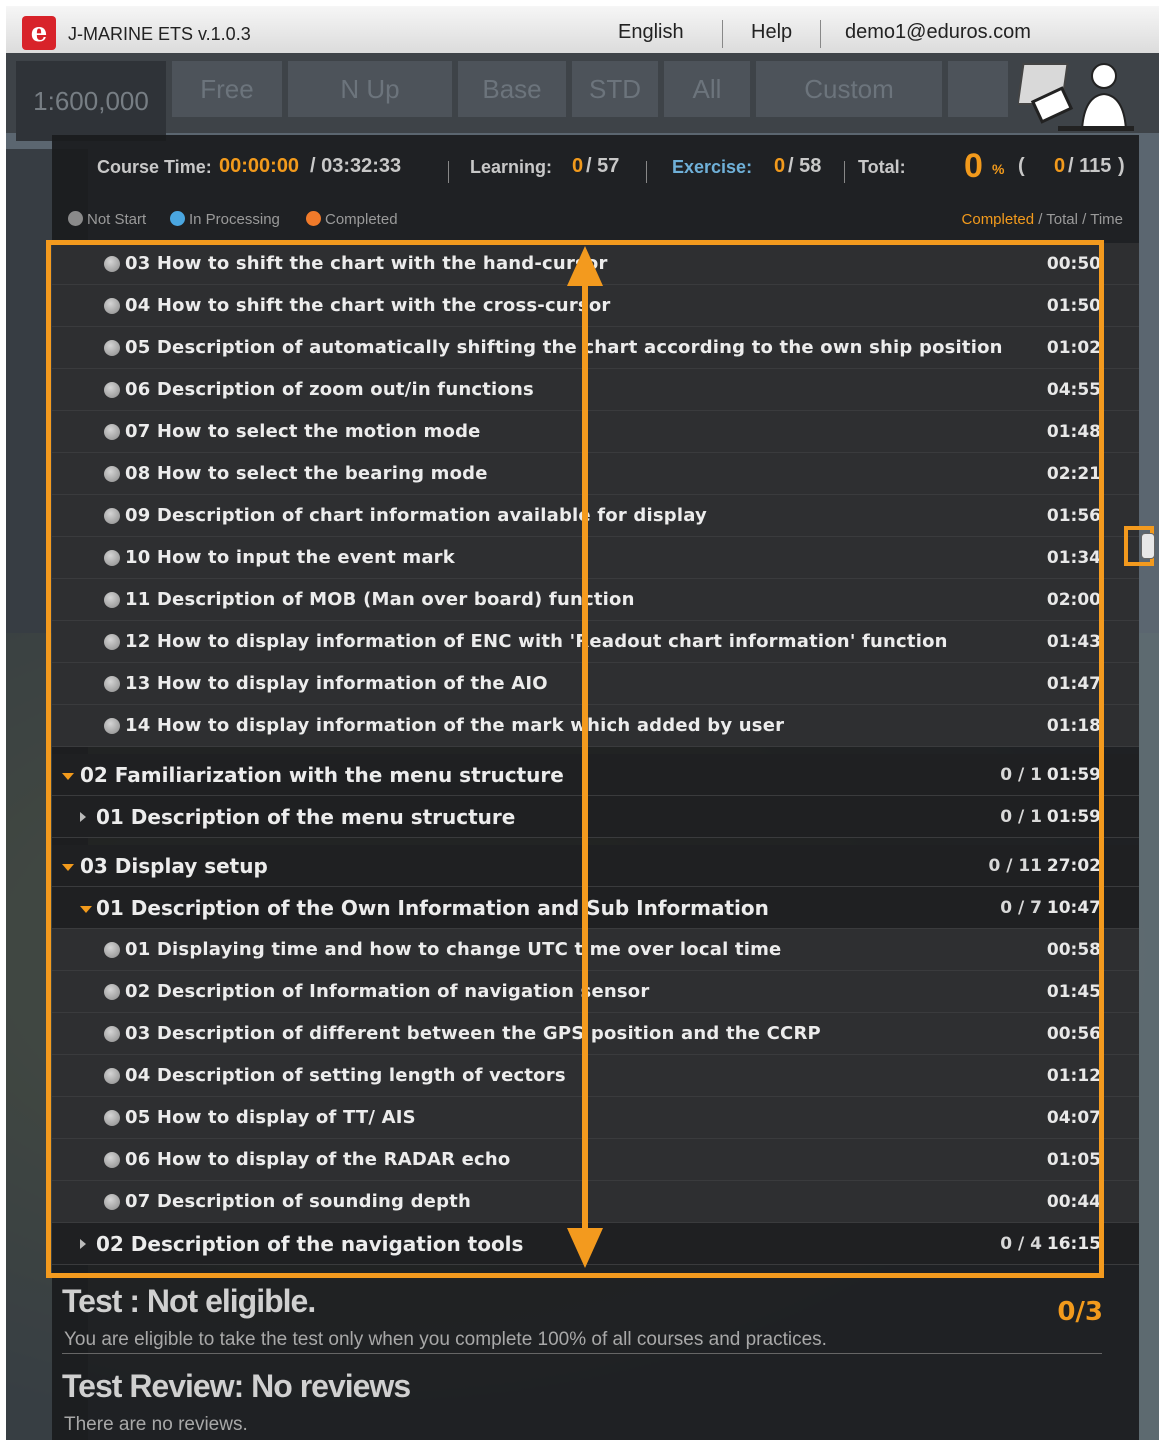 The height and width of the screenshot is (1440, 1159). Describe the element at coordinates (336, 683) in the screenshot. I see `lesson-title: 13 How to display information of the AIO` at that location.